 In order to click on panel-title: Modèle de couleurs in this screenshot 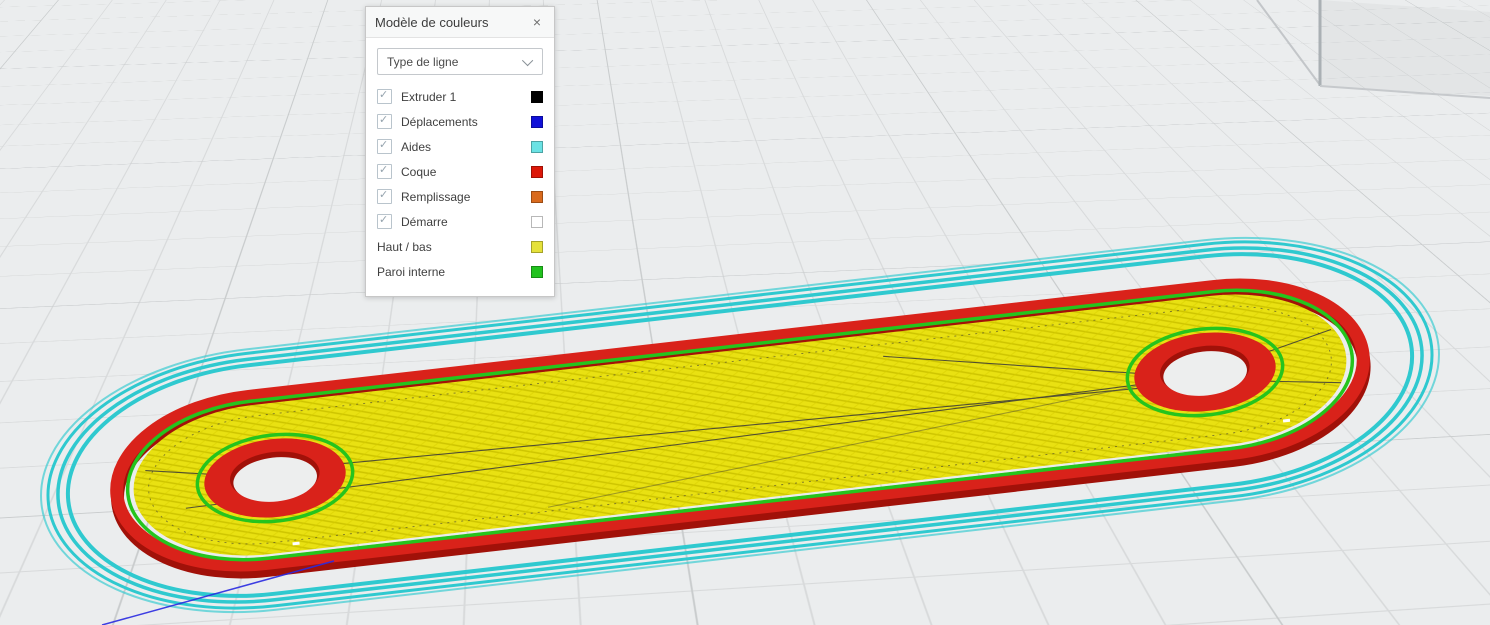, I will do `click(432, 22)`.